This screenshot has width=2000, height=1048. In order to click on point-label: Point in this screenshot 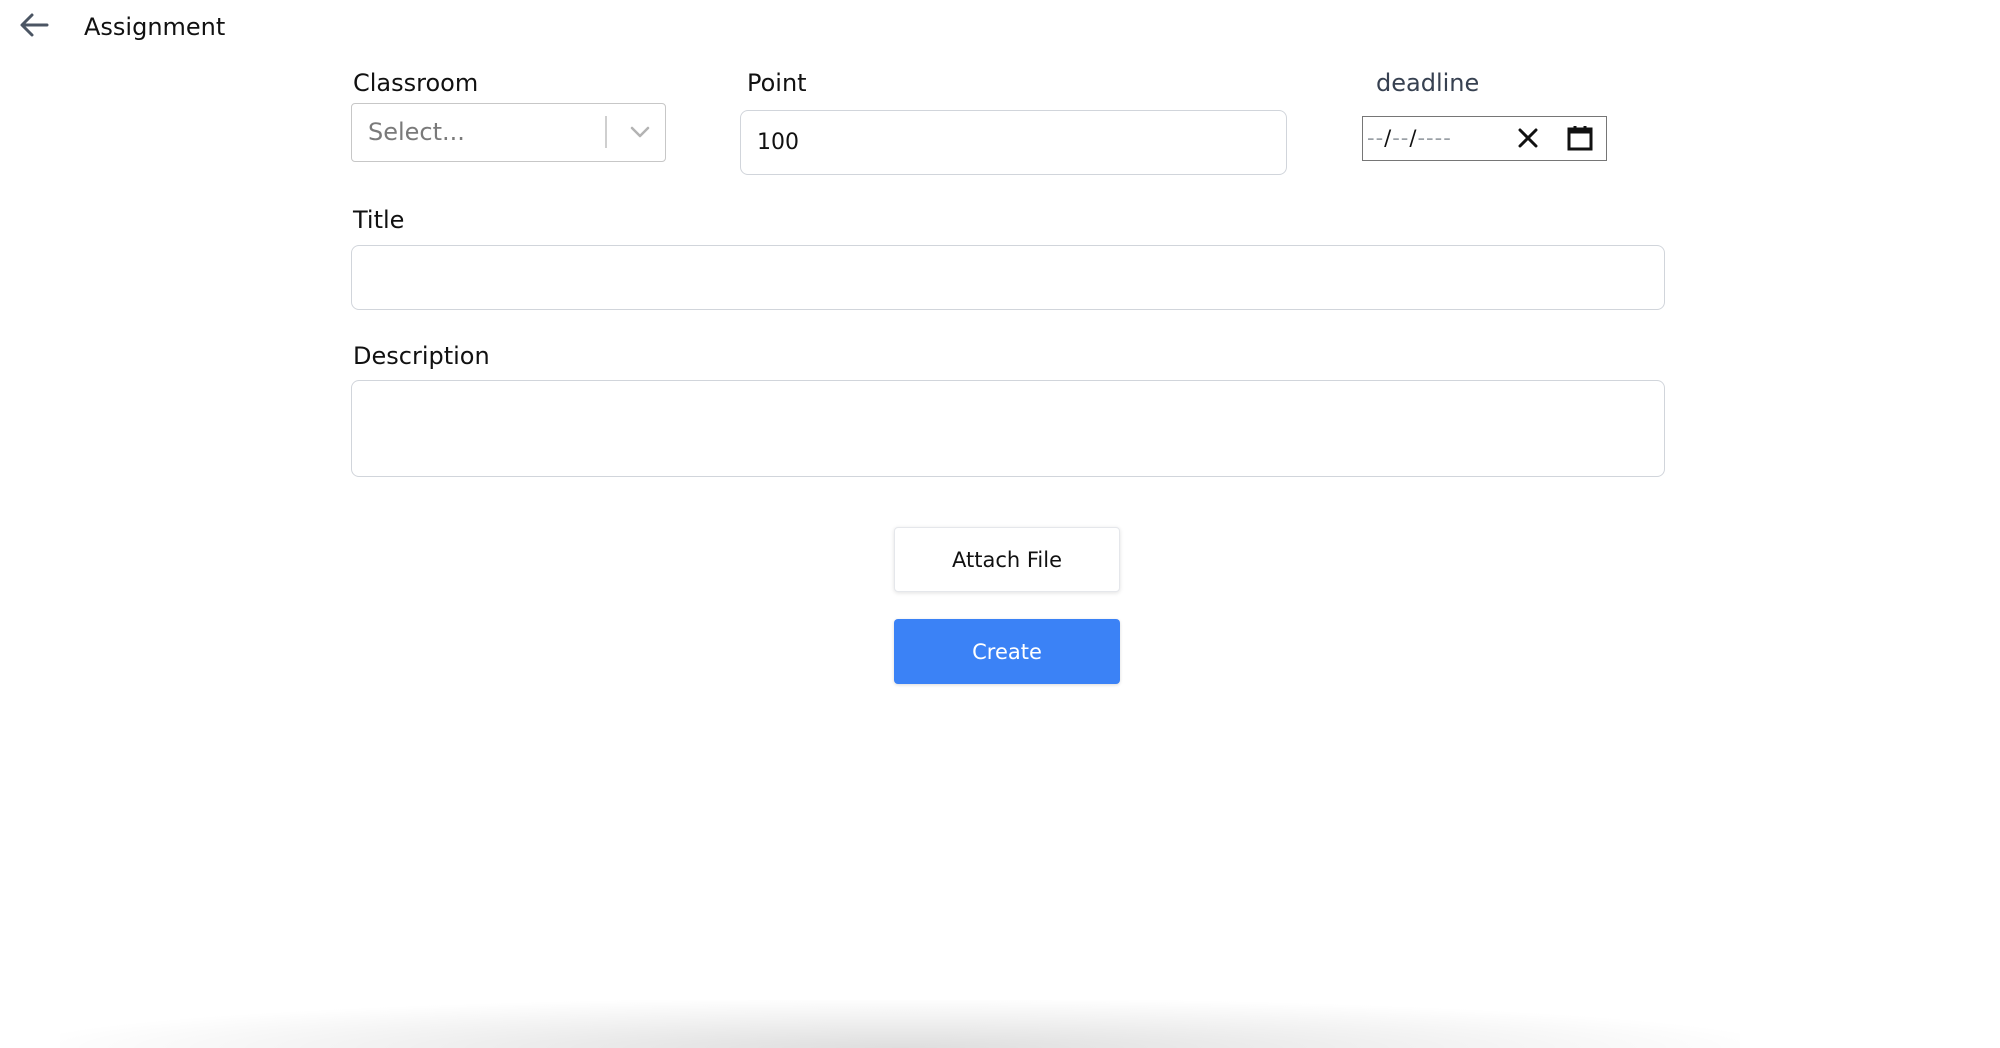, I will do `click(777, 83)`.